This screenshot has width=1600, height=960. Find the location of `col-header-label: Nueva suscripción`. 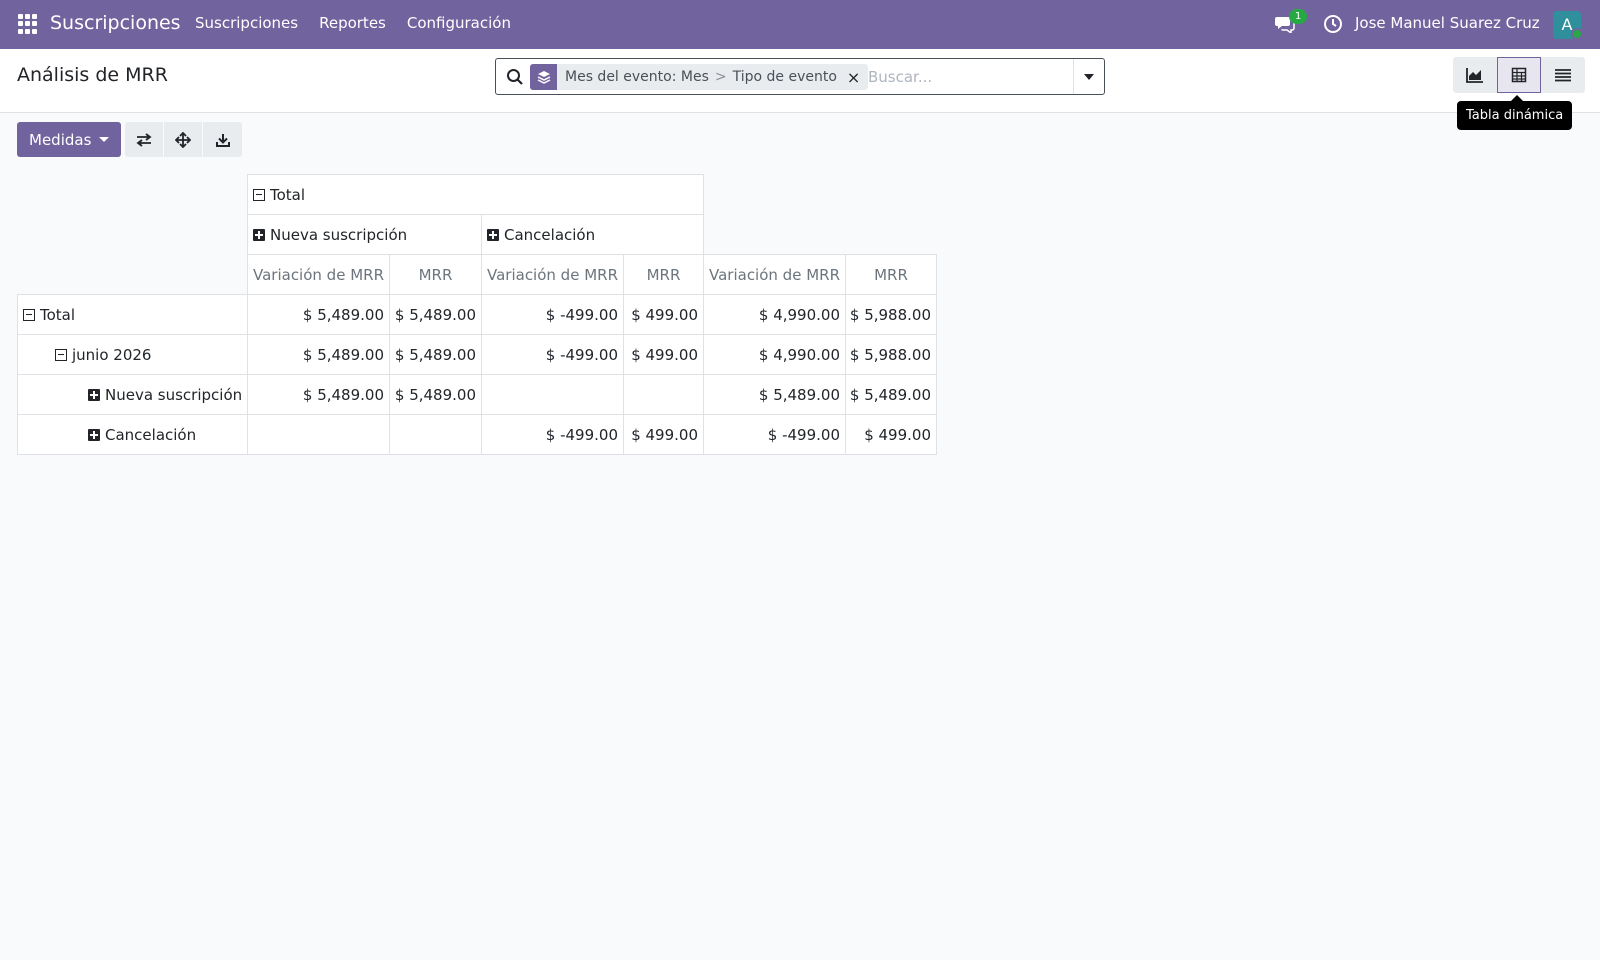

col-header-label: Nueva suscripción is located at coordinates (339, 234).